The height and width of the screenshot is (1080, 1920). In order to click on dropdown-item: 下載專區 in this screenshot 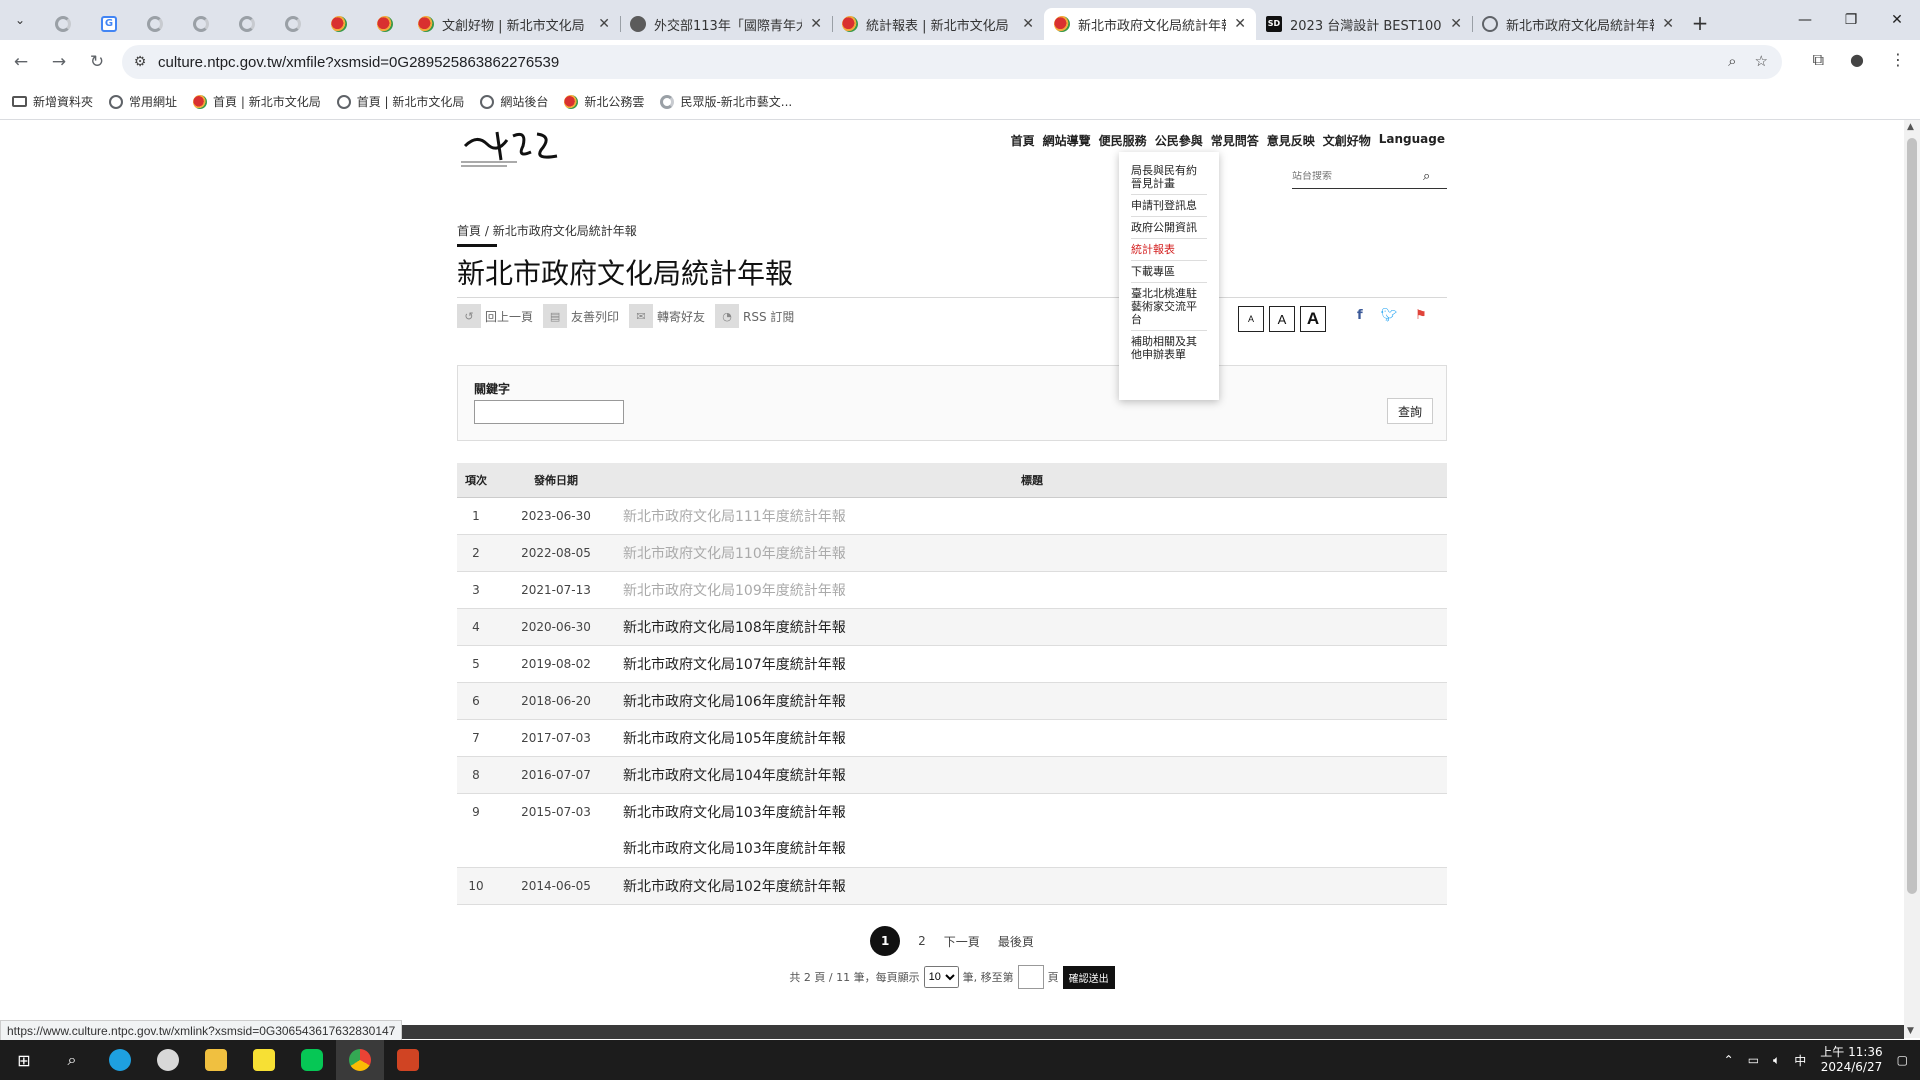, I will do `click(1169, 272)`.